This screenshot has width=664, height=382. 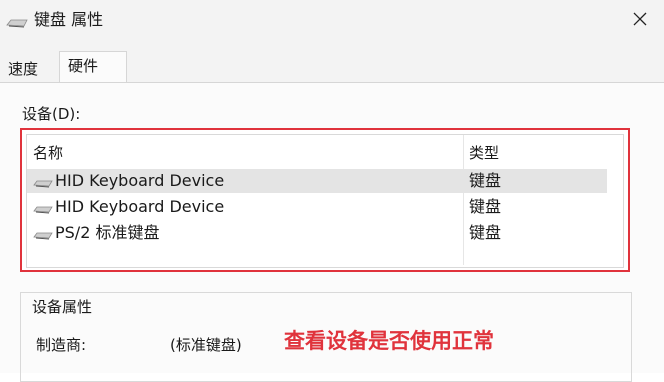 I want to click on devices-label: 设备(D):, so click(x=51, y=114).